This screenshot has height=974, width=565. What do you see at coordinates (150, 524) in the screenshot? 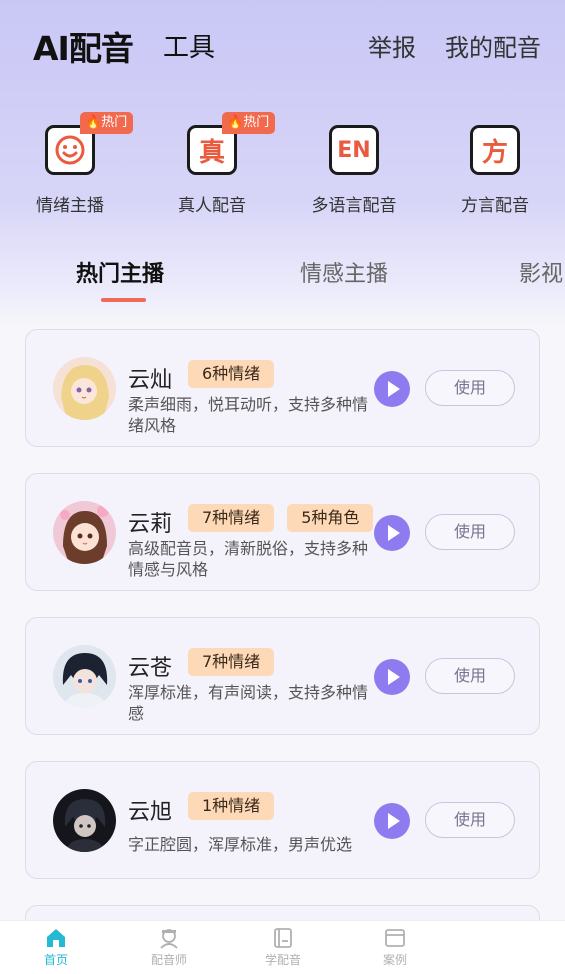
I see `voice-name: 云莉` at bounding box center [150, 524].